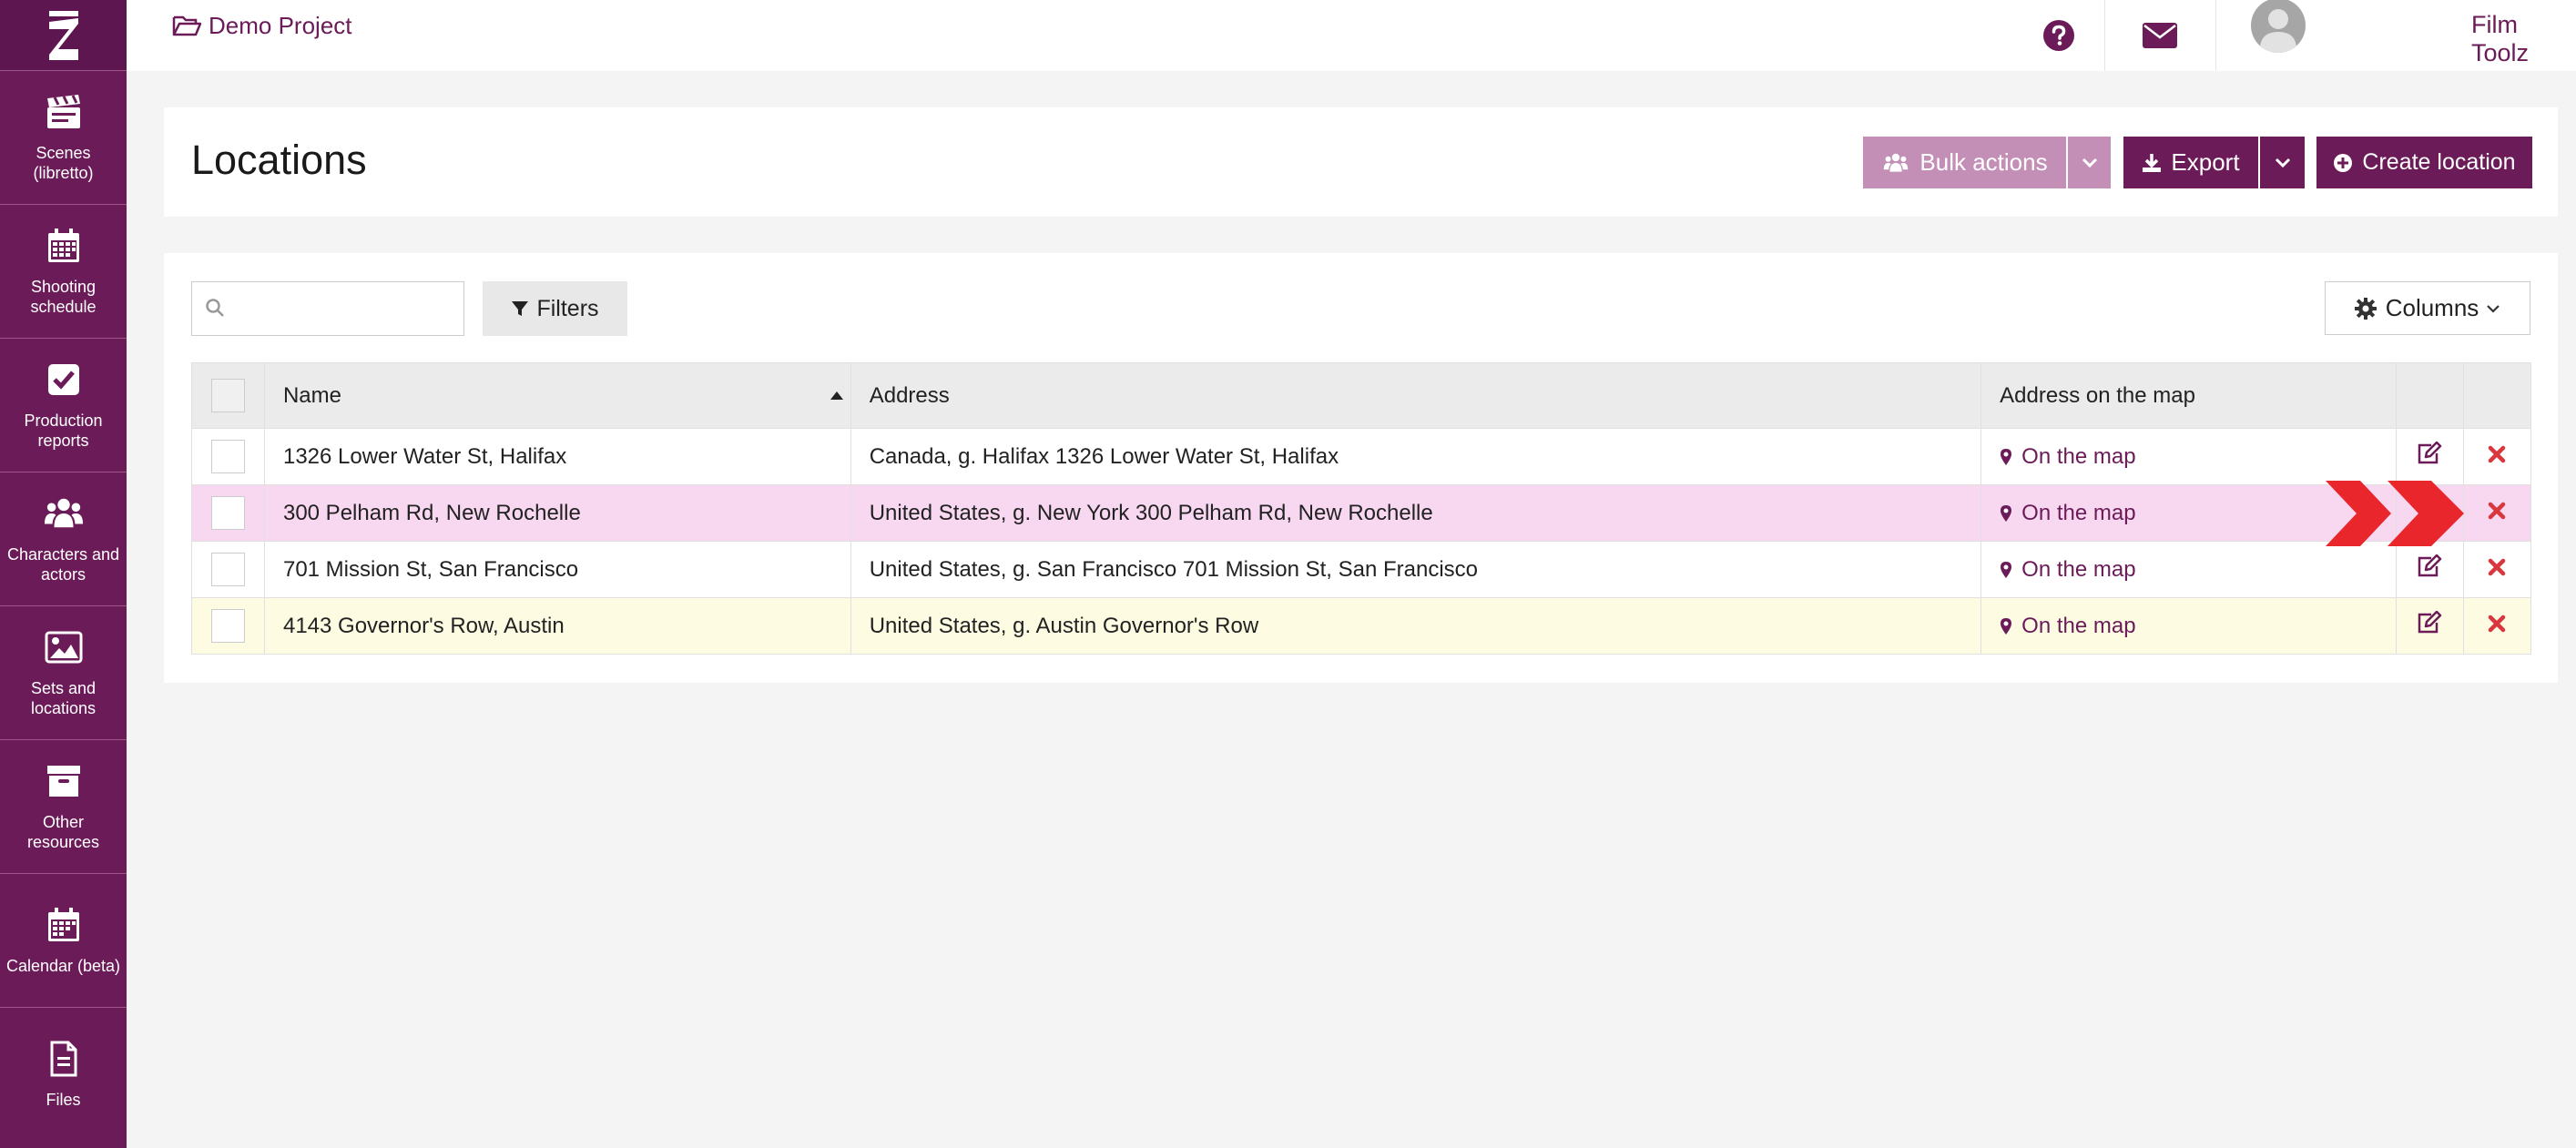  I want to click on help-button, so click(2058, 35).